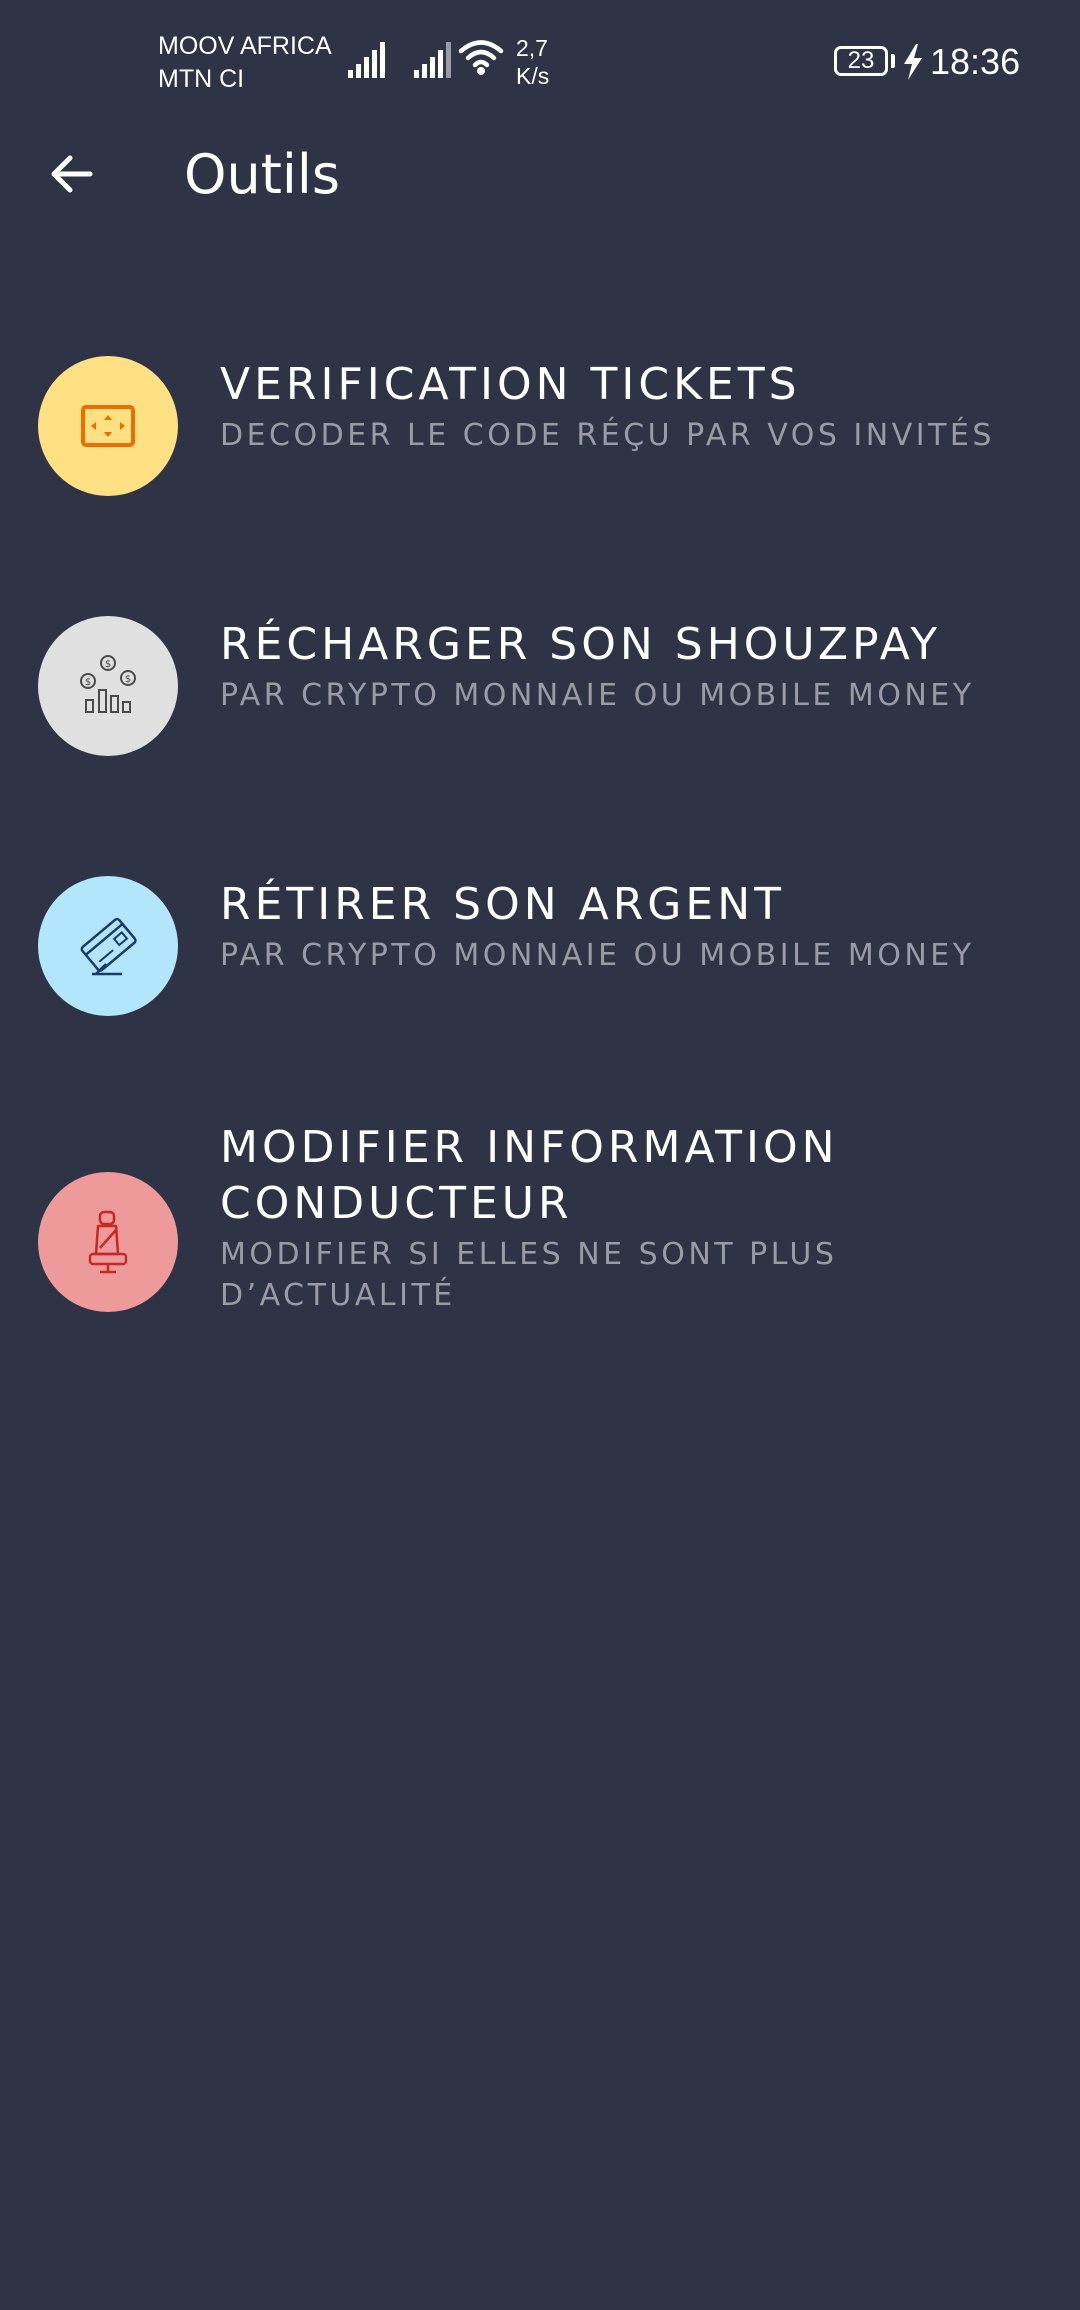 The image size is (1080, 2310). Describe the element at coordinates (975, 61) in the screenshot. I see `clock: 18:36` at that location.